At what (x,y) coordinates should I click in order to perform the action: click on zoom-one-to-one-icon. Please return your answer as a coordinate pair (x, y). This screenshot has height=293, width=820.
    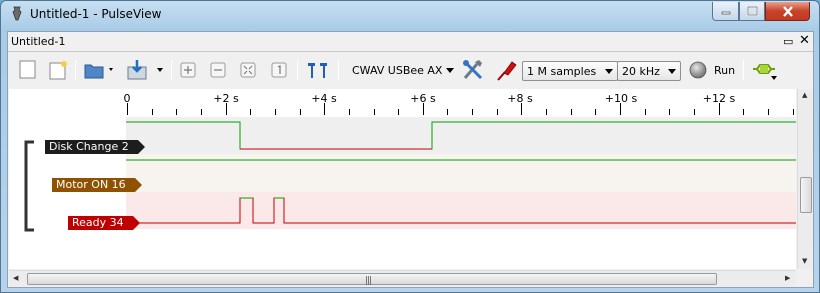
    Looking at the image, I should click on (279, 70).